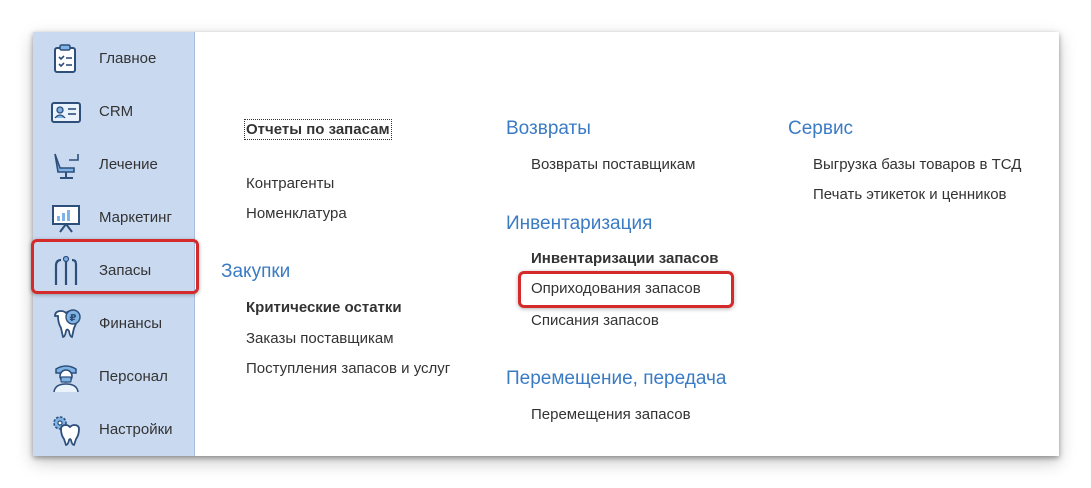 The height and width of the screenshot is (488, 1091). I want to click on sidebar-item-label: CRM, so click(116, 111).